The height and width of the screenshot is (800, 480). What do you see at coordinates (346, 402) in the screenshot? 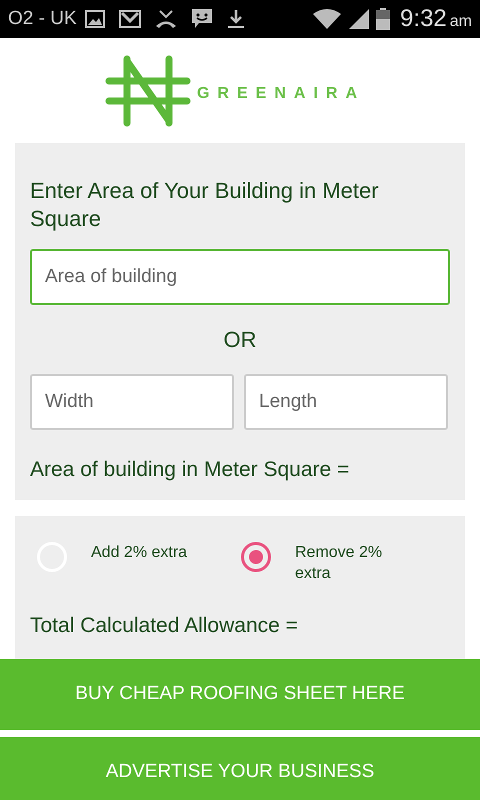
I see `length-input-field: Length` at bounding box center [346, 402].